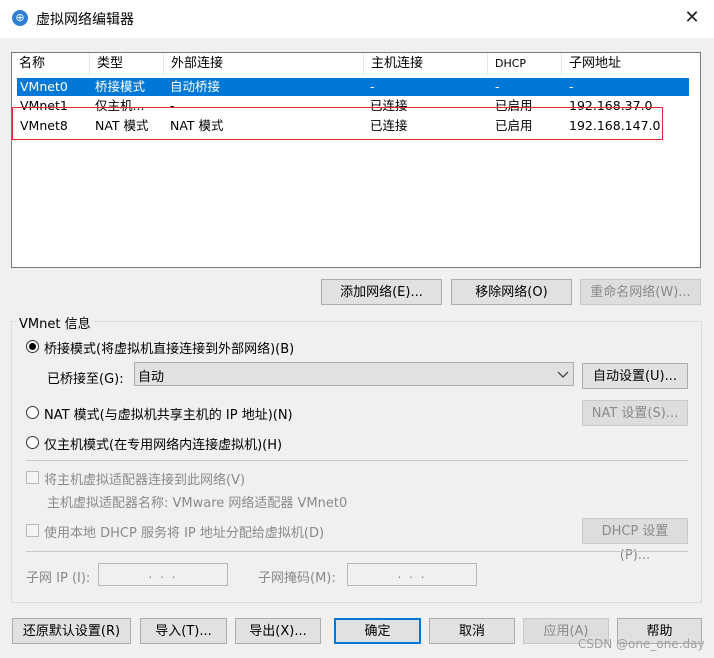  I want to click on bridged-label: 桥接模式(将虚拟机直接连接到外部网络)(B), so click(169, 347).